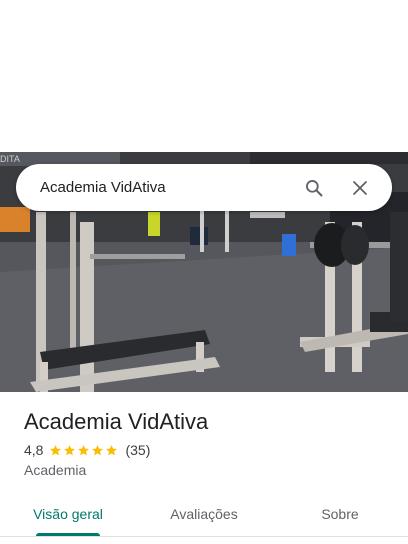  Describe the element at coordinates (204, 536) in the screenshot. I see `divider` at that location.